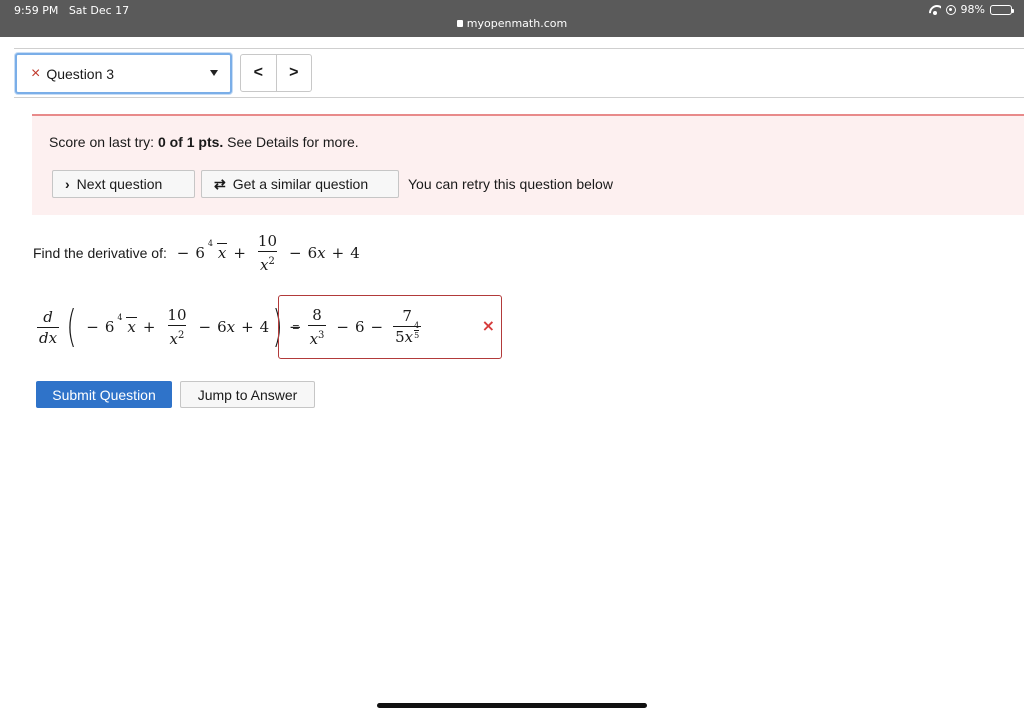 The width and height of the screenshot is (1024, 715). Describe the element at coordinates (459, 23) in the screenshot. I see `lock-icon` at that location.